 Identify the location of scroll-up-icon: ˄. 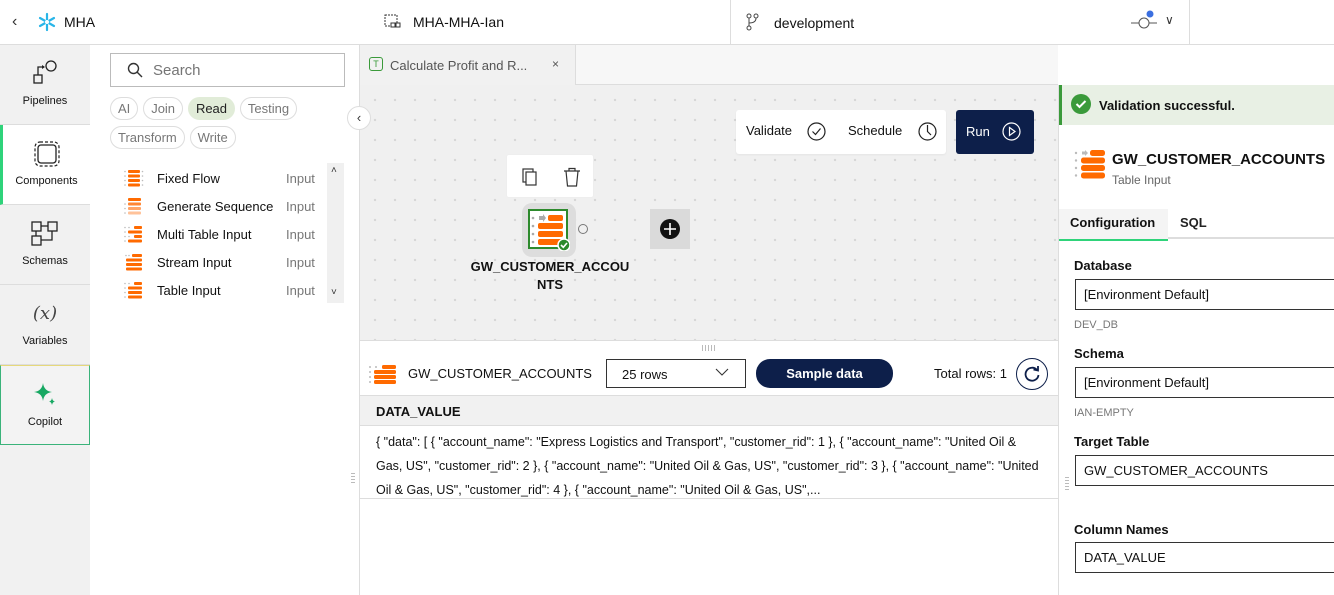
(334, 170).